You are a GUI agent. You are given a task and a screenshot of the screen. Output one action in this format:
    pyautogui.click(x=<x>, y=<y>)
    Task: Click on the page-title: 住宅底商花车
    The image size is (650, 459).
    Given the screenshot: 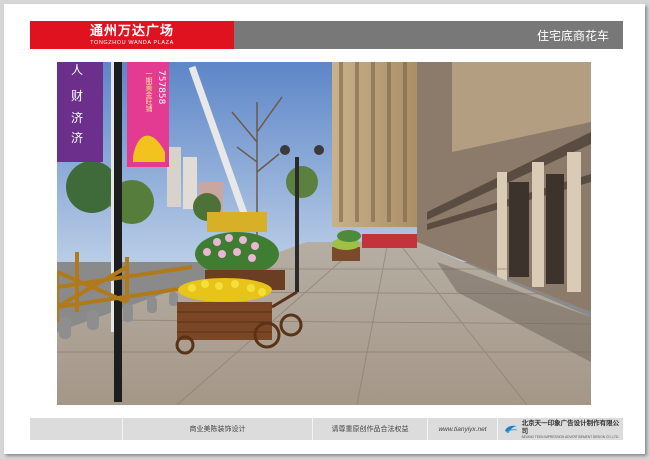 What is the action you would take?
    pyautogui.click(x=572, y=35)
    